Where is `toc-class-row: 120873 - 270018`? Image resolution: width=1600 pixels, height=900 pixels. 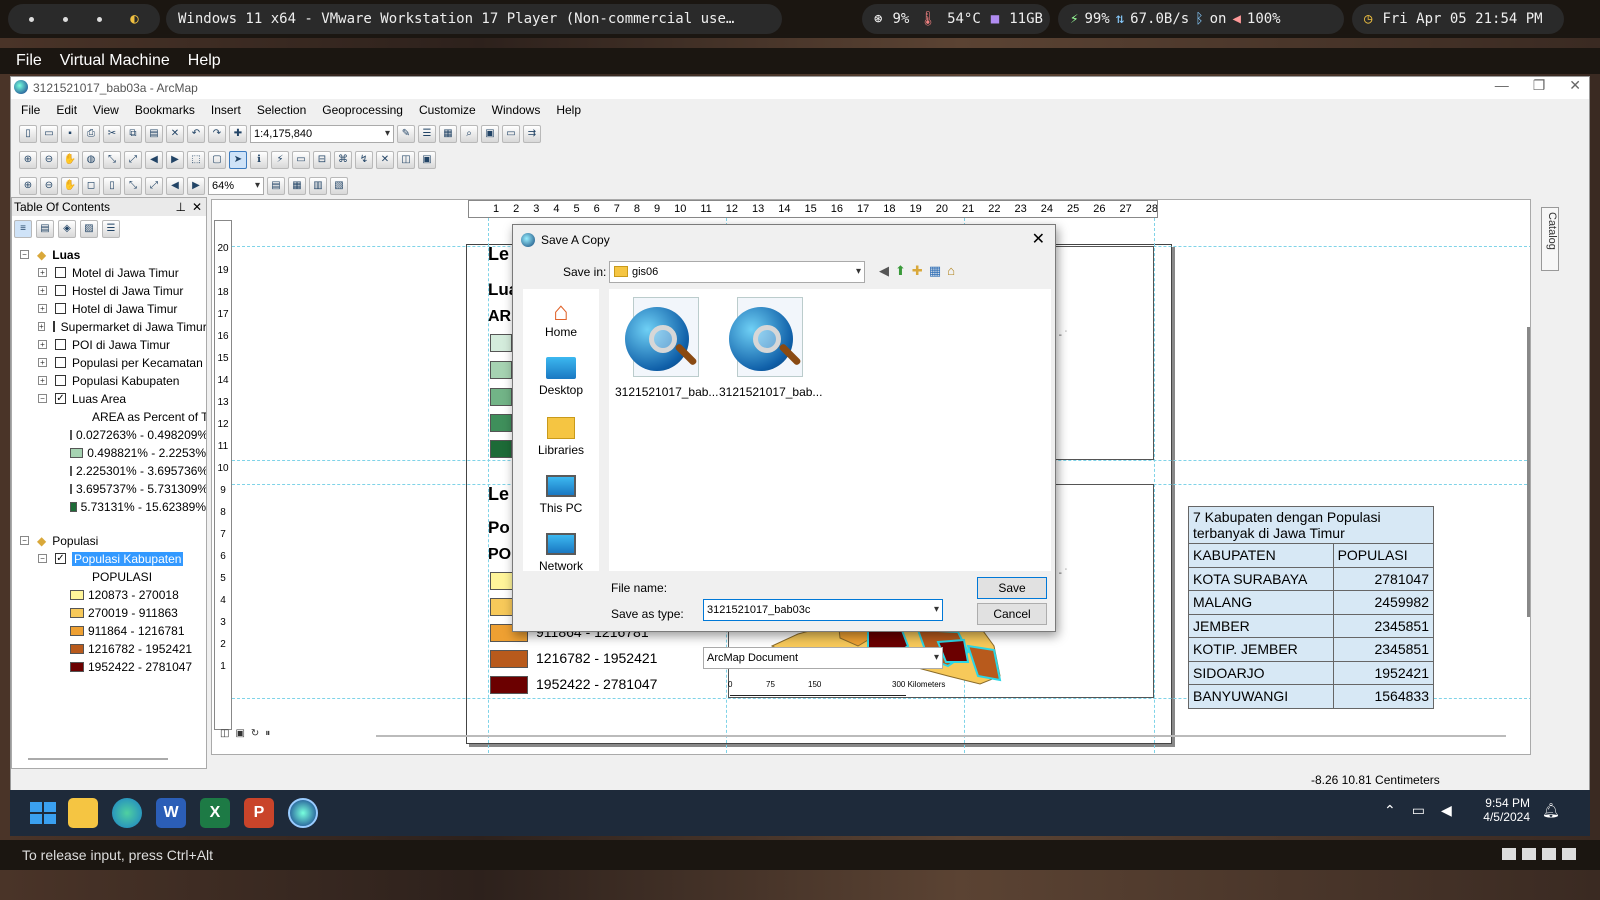
toc-class-row: 120873 - 270018 is located at coordinates (124, 594).